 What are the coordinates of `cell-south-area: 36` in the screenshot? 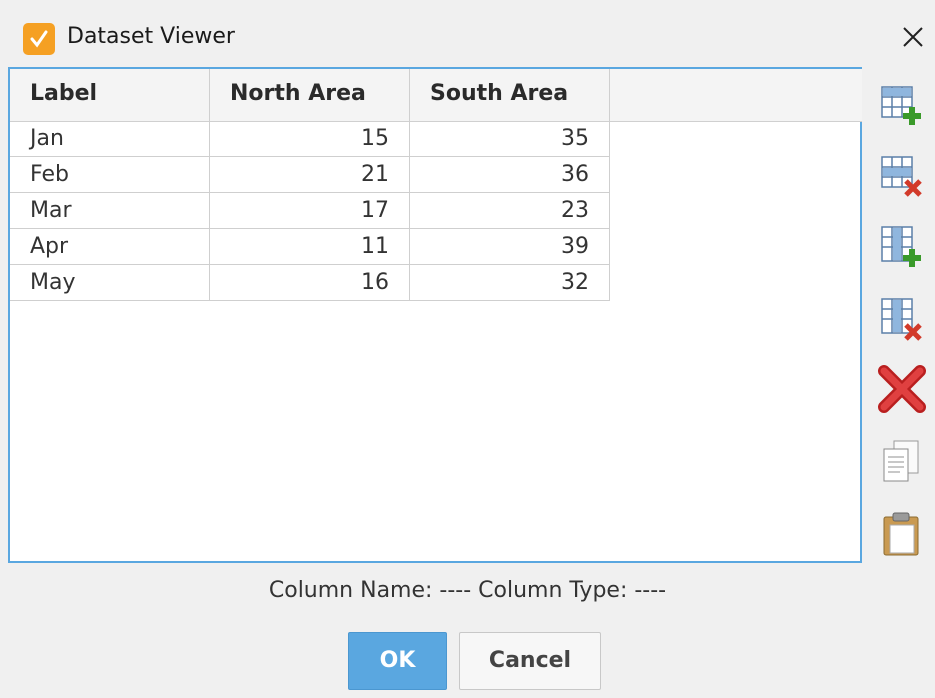 It's located at (510, 175).